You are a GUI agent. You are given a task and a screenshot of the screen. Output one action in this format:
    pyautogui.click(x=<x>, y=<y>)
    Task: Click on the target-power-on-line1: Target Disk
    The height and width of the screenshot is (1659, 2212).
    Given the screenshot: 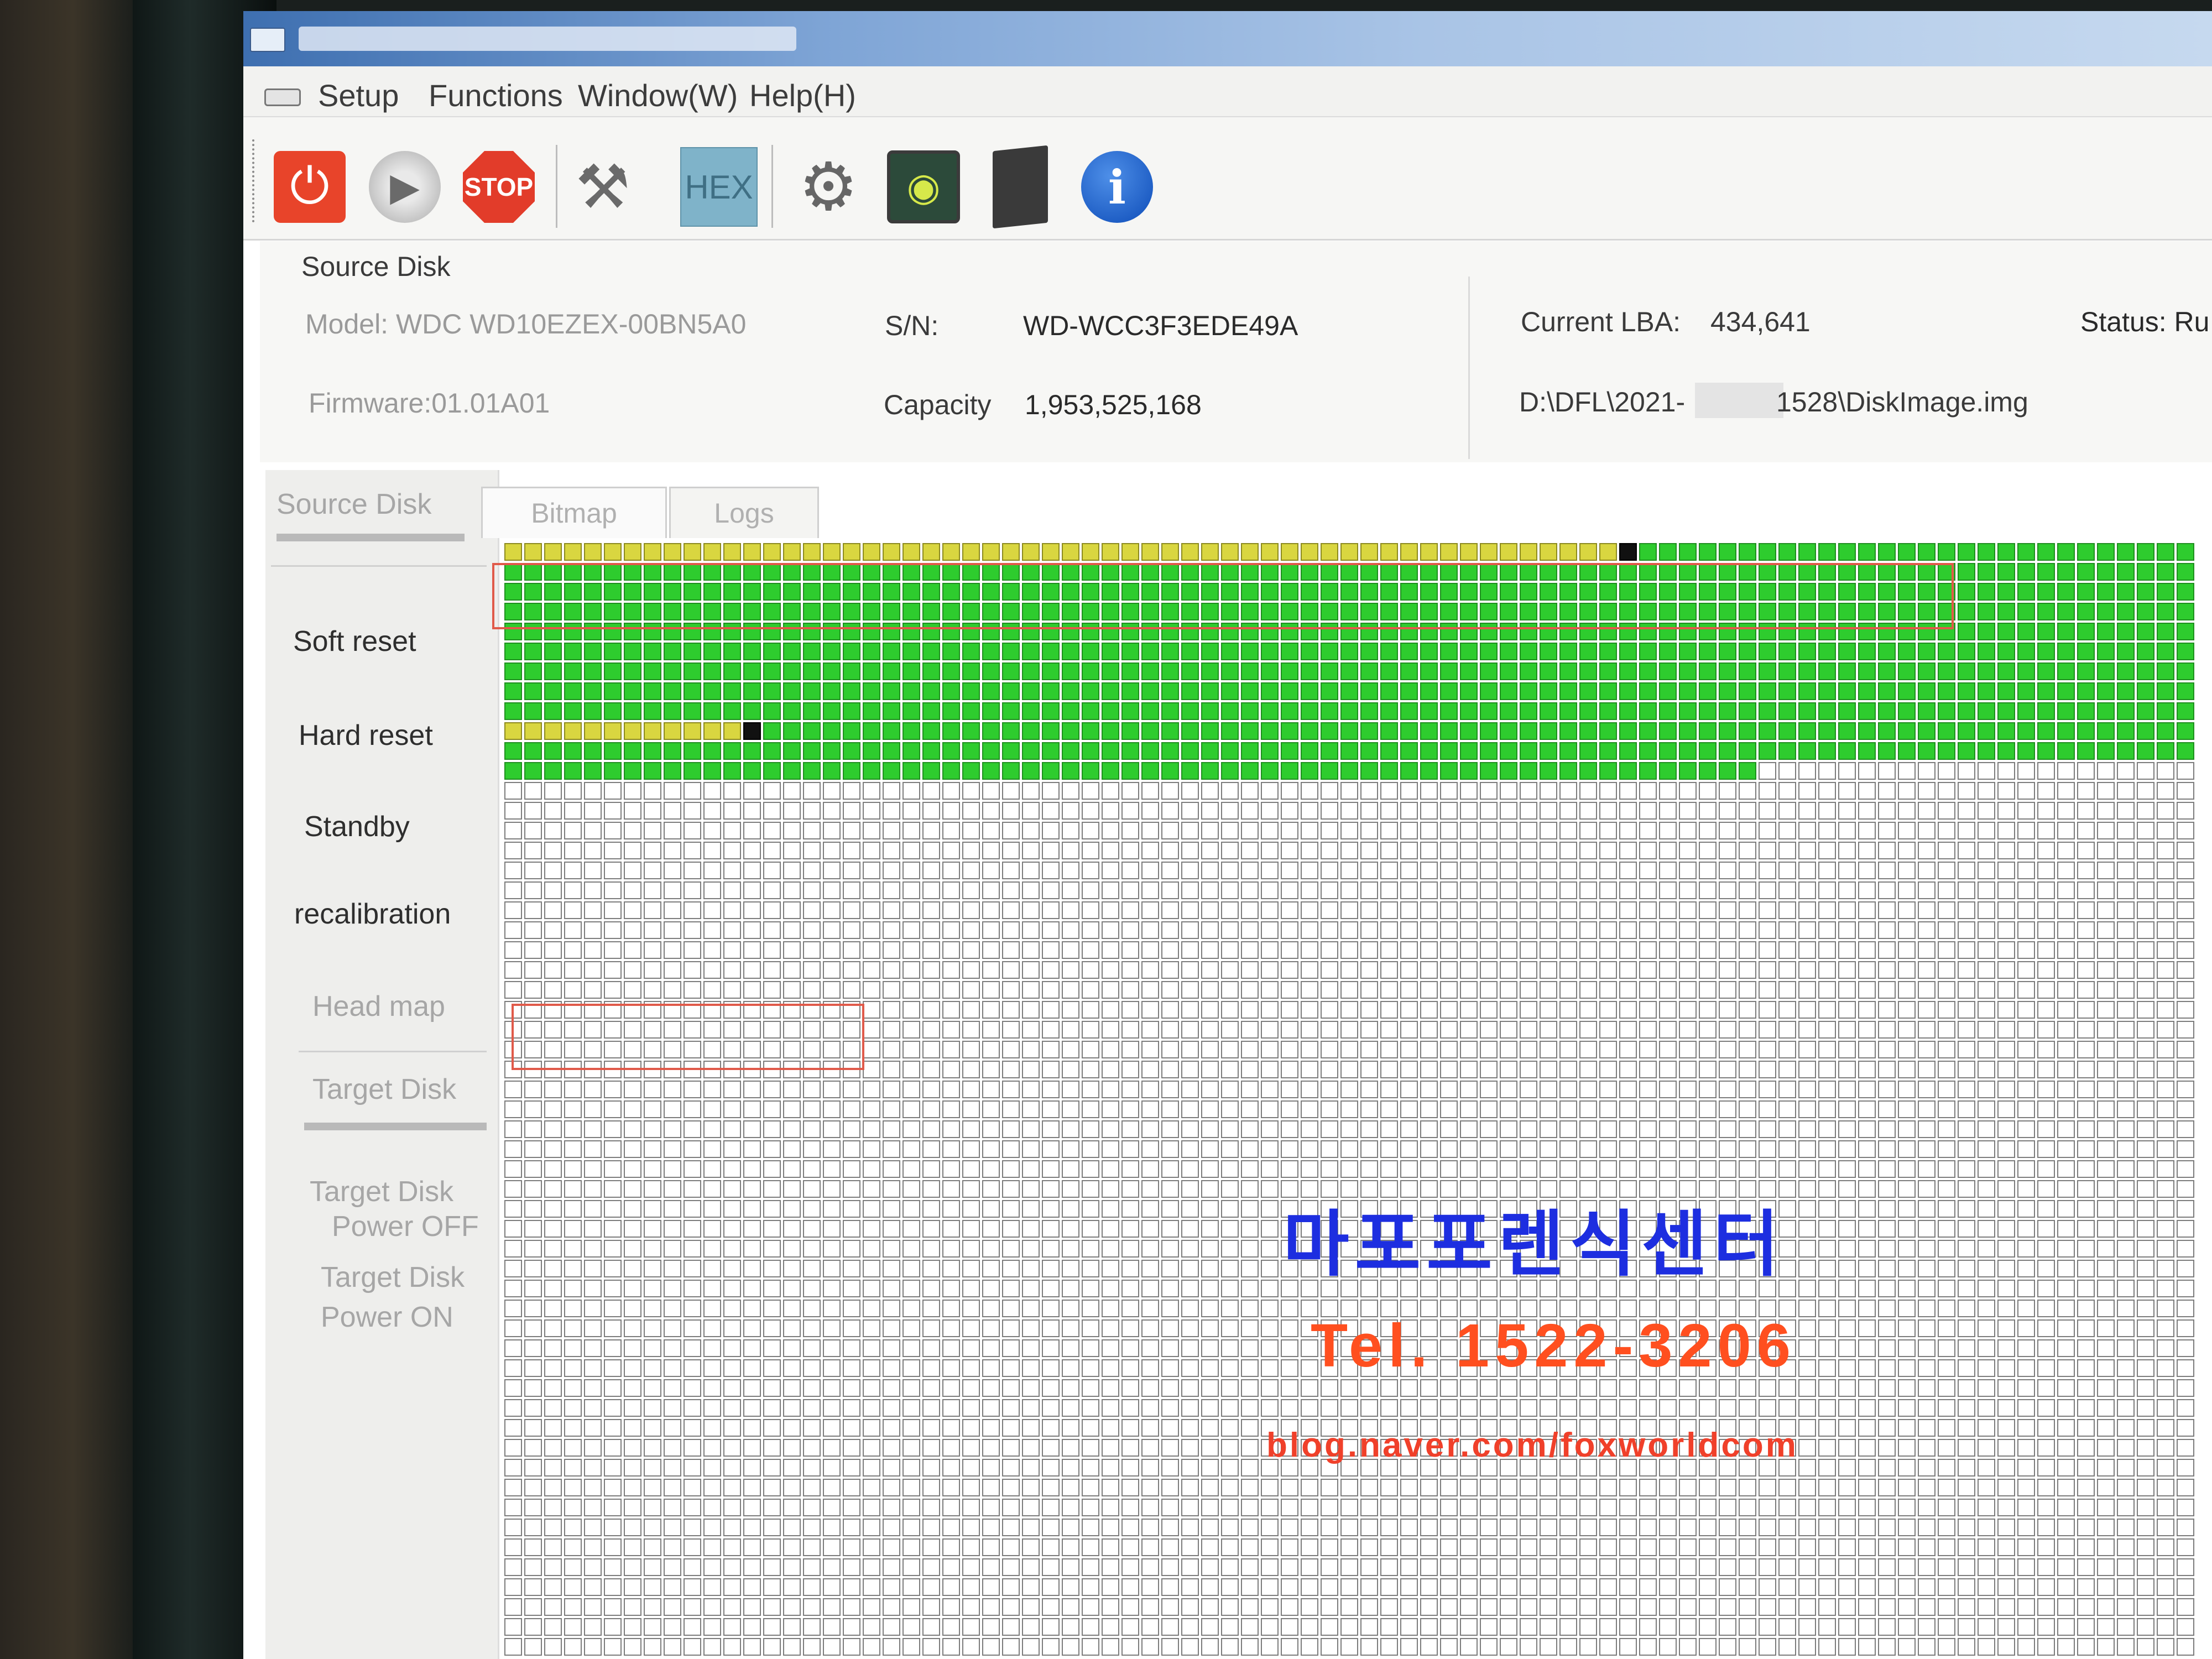 What is the action you would take?
    pyautogui.click(x=393, y=1278)
    